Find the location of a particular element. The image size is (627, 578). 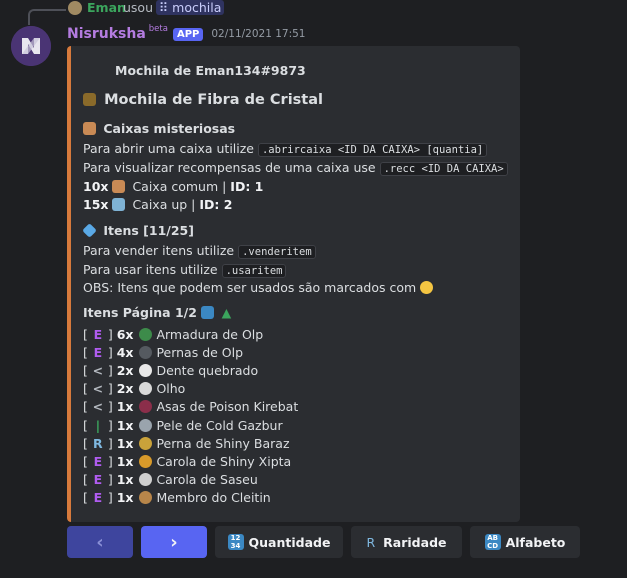

bot-logo-icon is located at coordinates (31, 46).